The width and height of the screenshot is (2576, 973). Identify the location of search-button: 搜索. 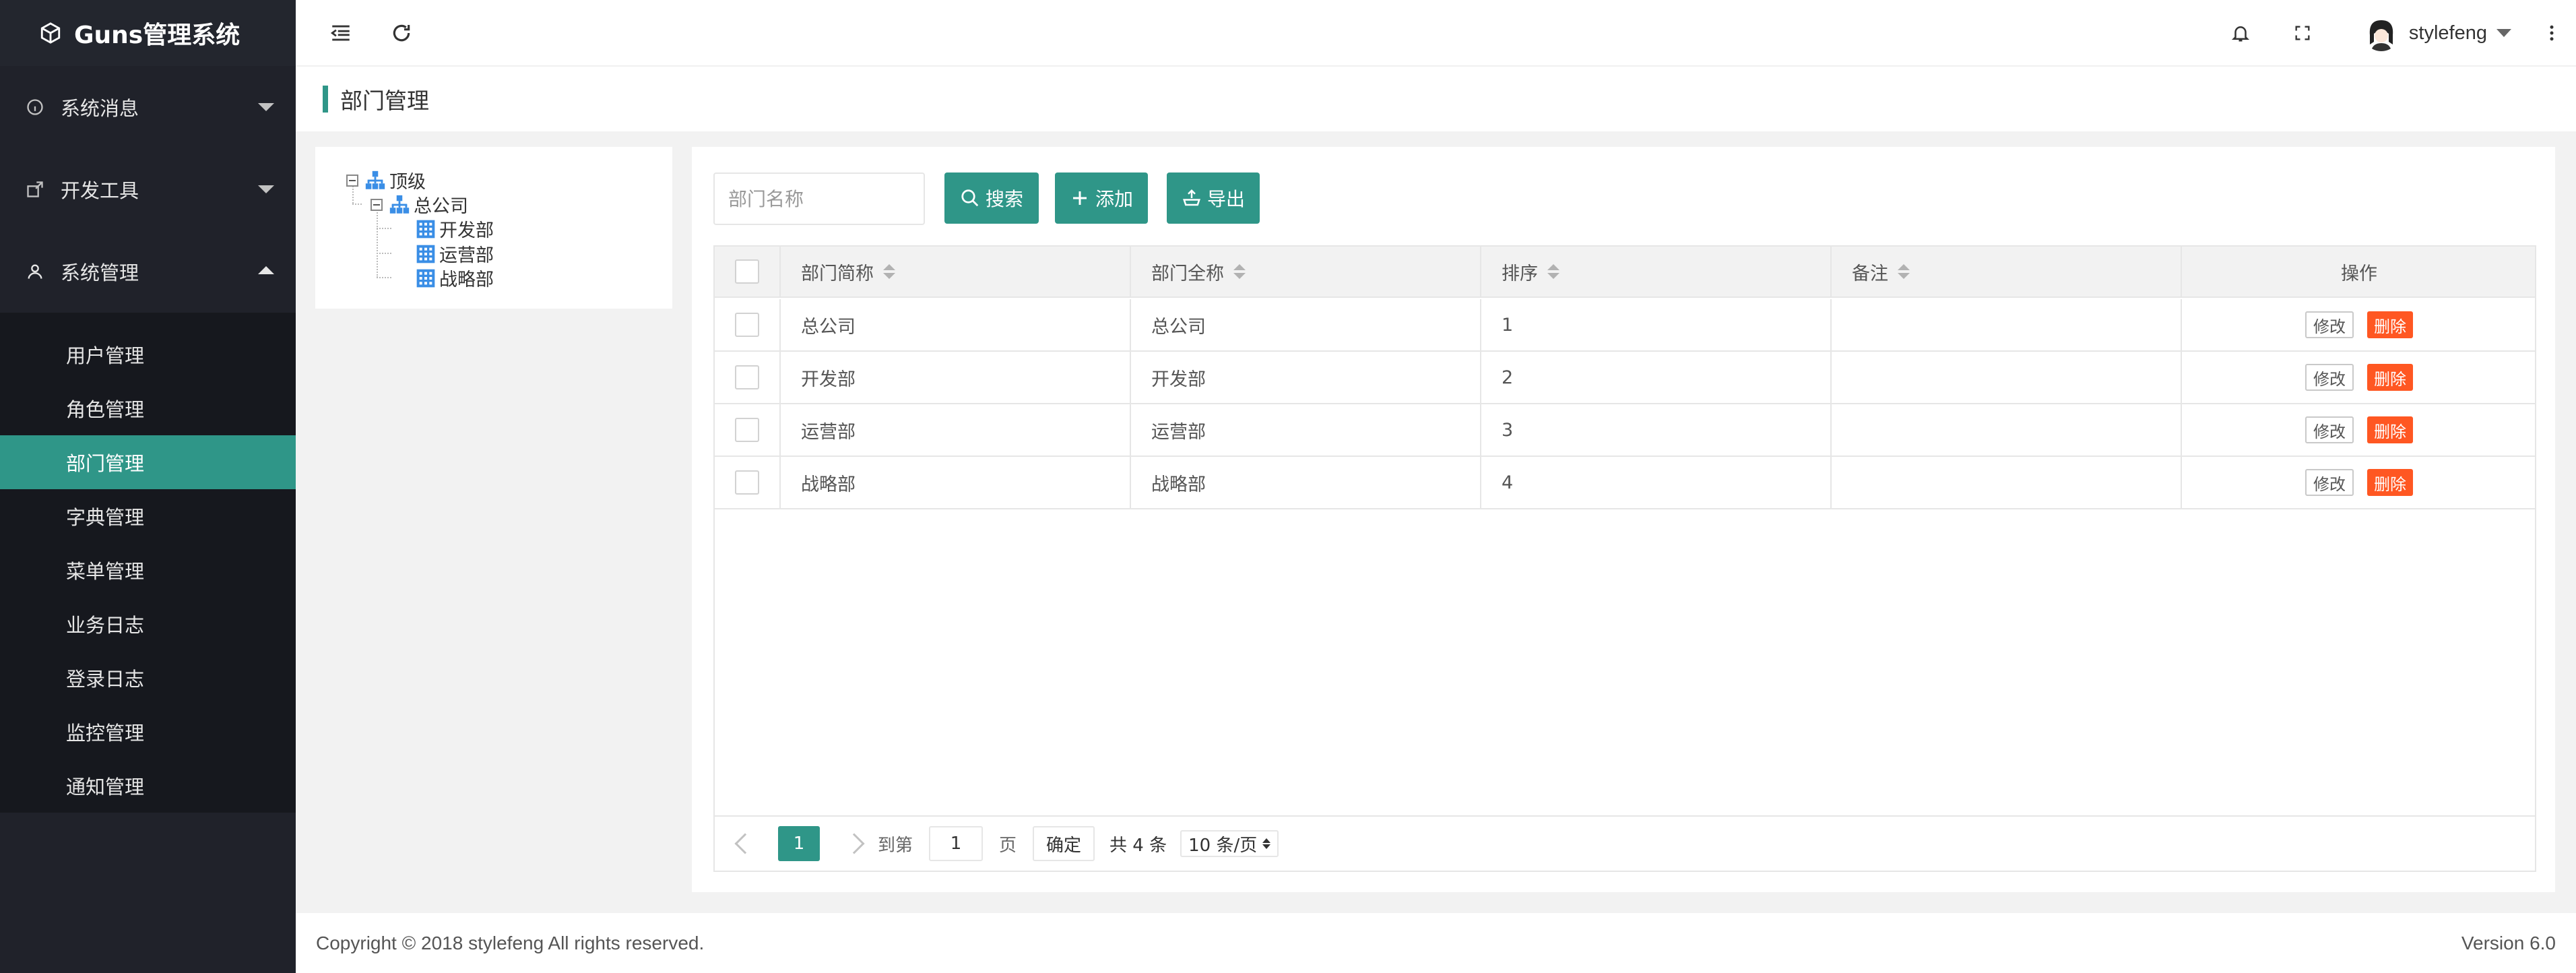
(991, 198).